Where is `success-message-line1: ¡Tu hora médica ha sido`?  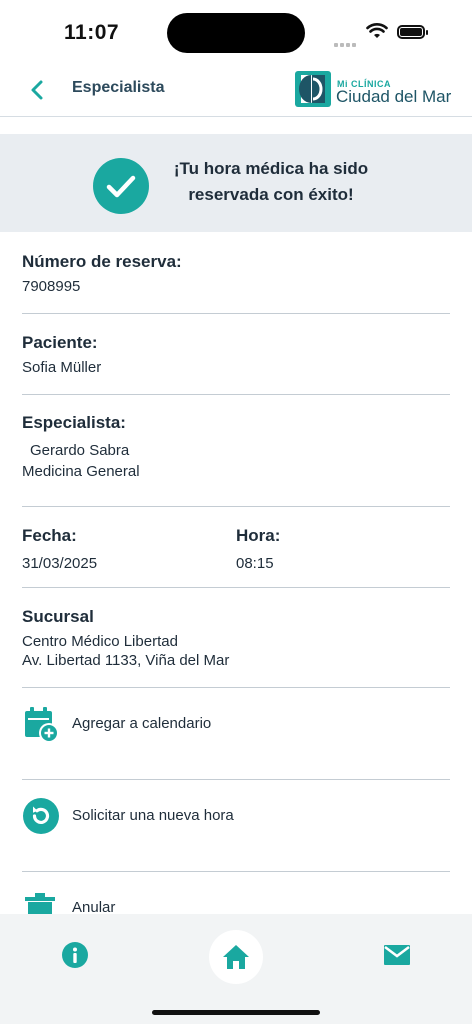 success-message-line1: ¡Tu hora médica ha sido is located at coordinates (271, 168).